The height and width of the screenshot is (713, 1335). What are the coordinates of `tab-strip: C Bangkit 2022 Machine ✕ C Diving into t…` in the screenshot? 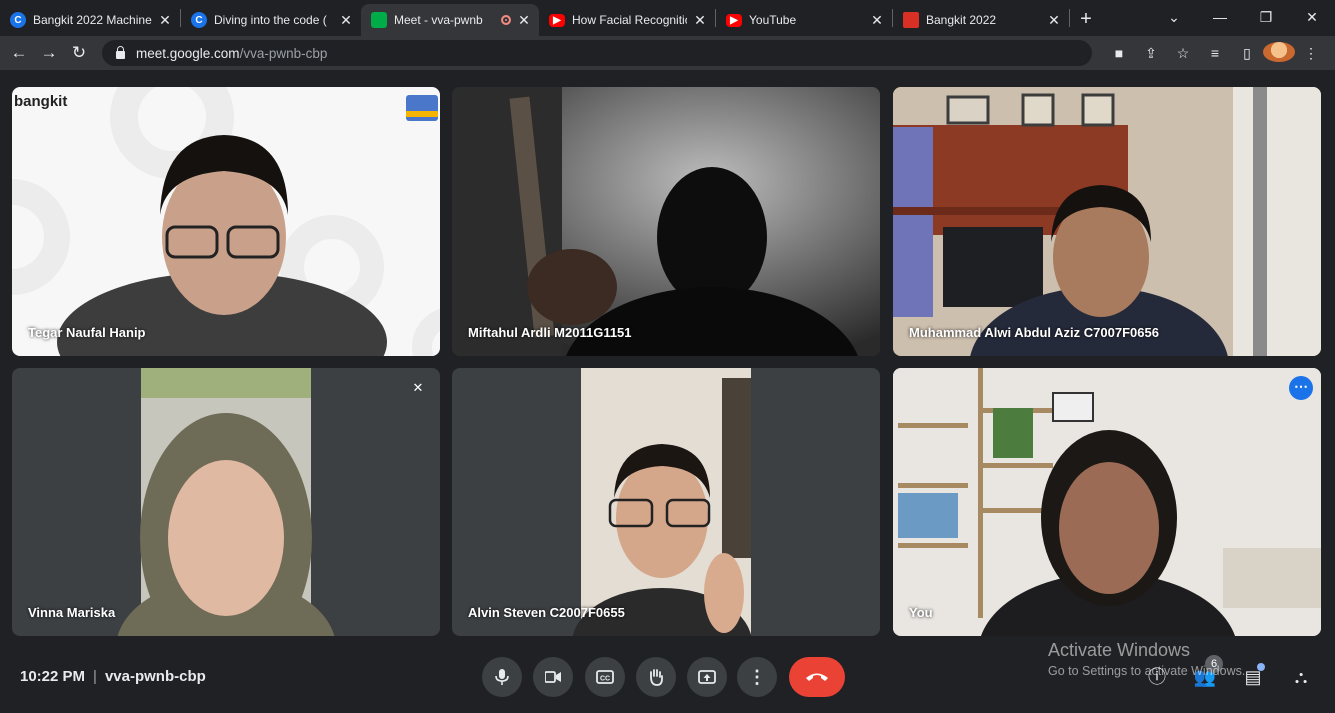 It's located at (667, 18).